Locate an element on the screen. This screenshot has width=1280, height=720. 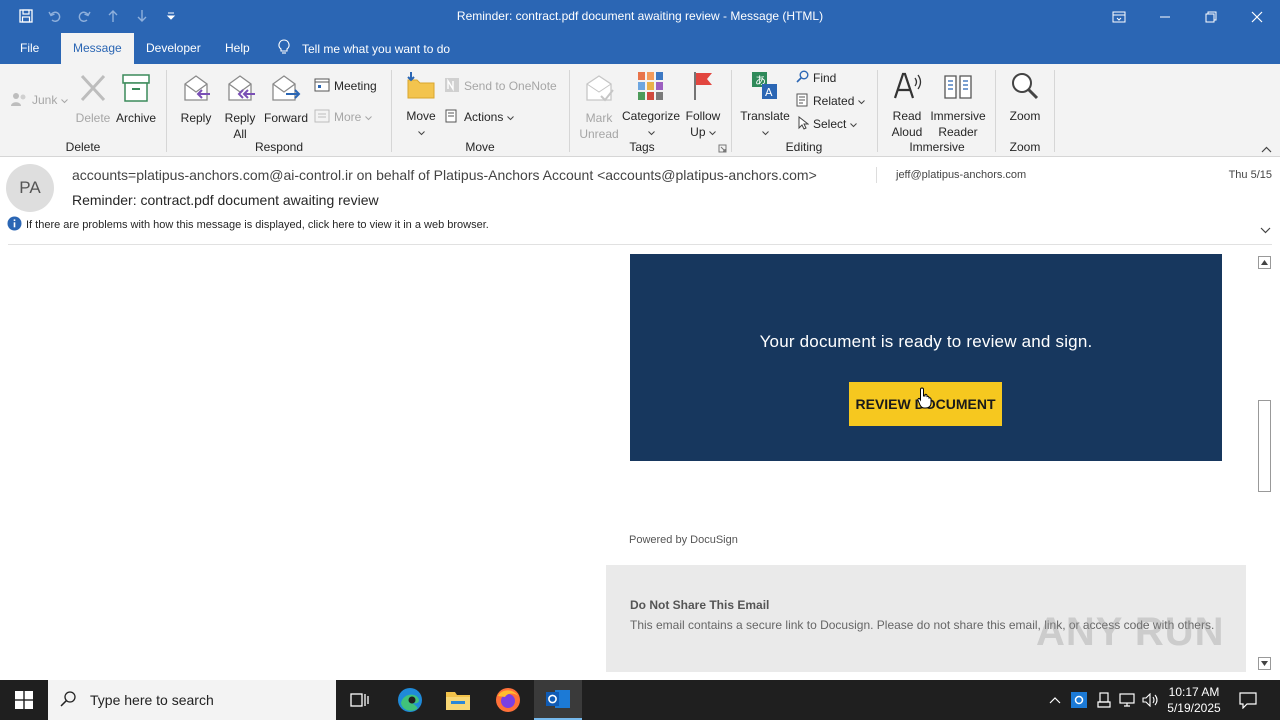
actions-button: Actions is located at coordinates (479, 117).